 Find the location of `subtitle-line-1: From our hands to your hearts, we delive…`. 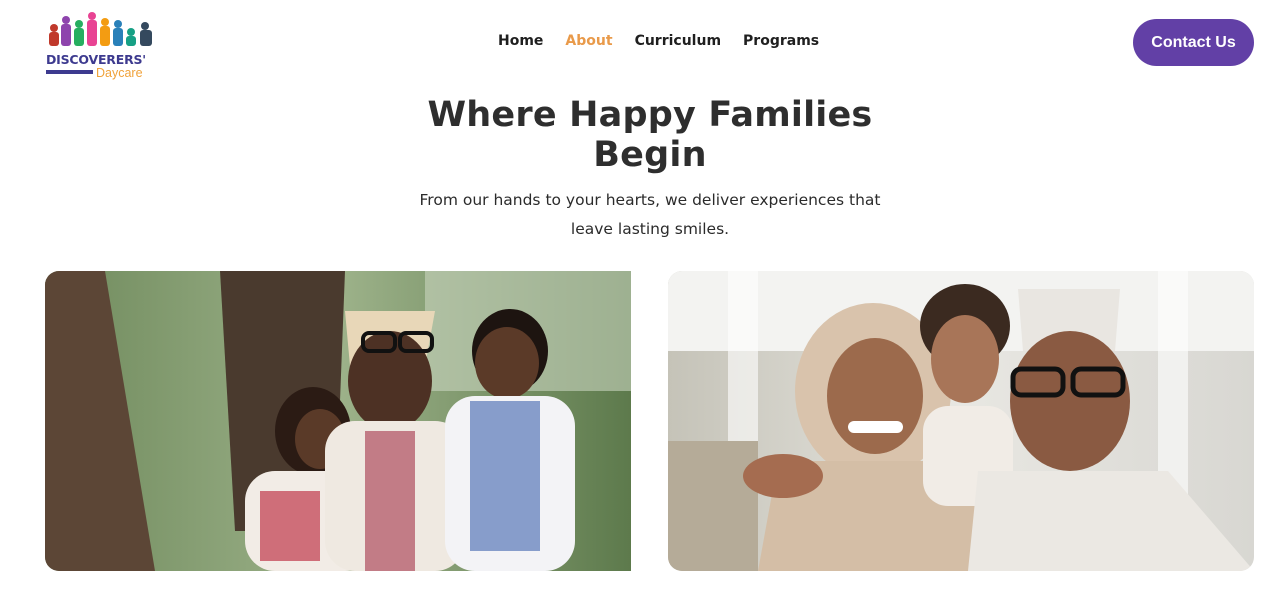

subtitle-line-1: From our hands to your hearts, we delive… is located at coordinates (650, 200).